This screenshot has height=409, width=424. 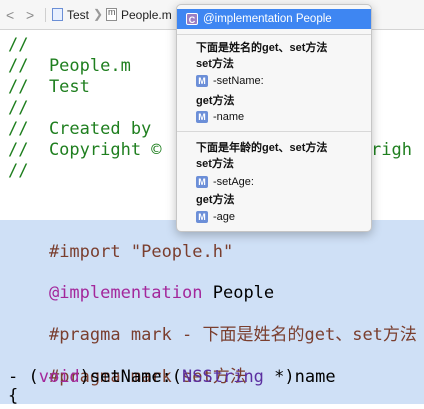 What do you see at coordinates (45, 15) in the screenshot?
I see `divider` at bounding box center [45, 15].